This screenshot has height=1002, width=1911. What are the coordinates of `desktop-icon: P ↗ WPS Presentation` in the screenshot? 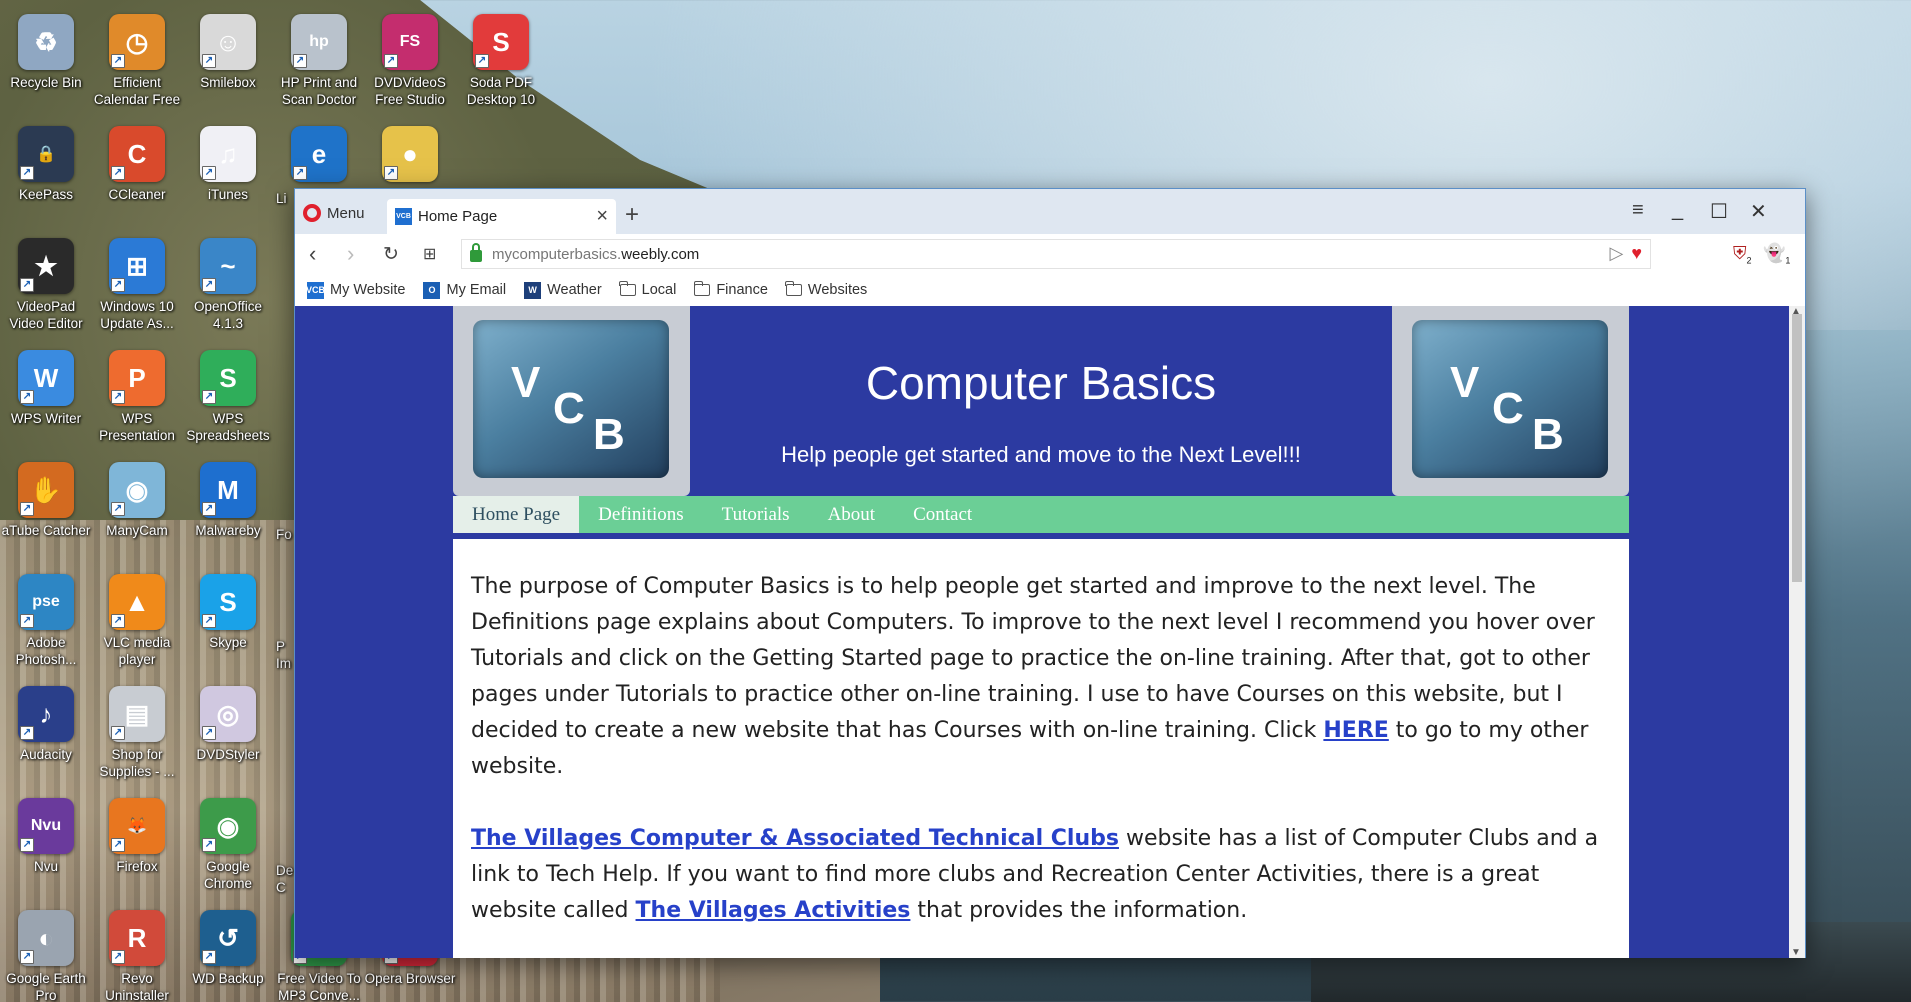 It's located at (137, 402).